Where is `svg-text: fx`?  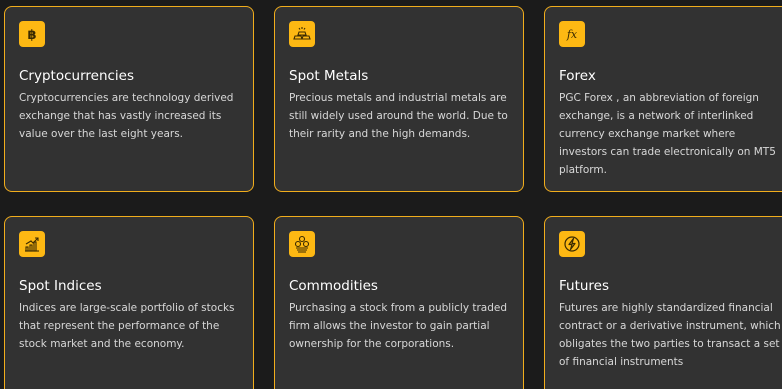
svg-text: fx is located at coordinates (572, 34).